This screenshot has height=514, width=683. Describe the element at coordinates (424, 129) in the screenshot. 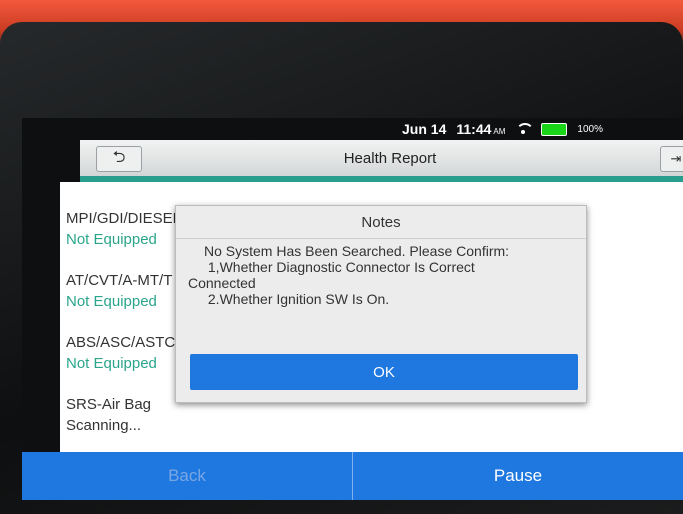

I see `status-date: Jun 14` at that location.